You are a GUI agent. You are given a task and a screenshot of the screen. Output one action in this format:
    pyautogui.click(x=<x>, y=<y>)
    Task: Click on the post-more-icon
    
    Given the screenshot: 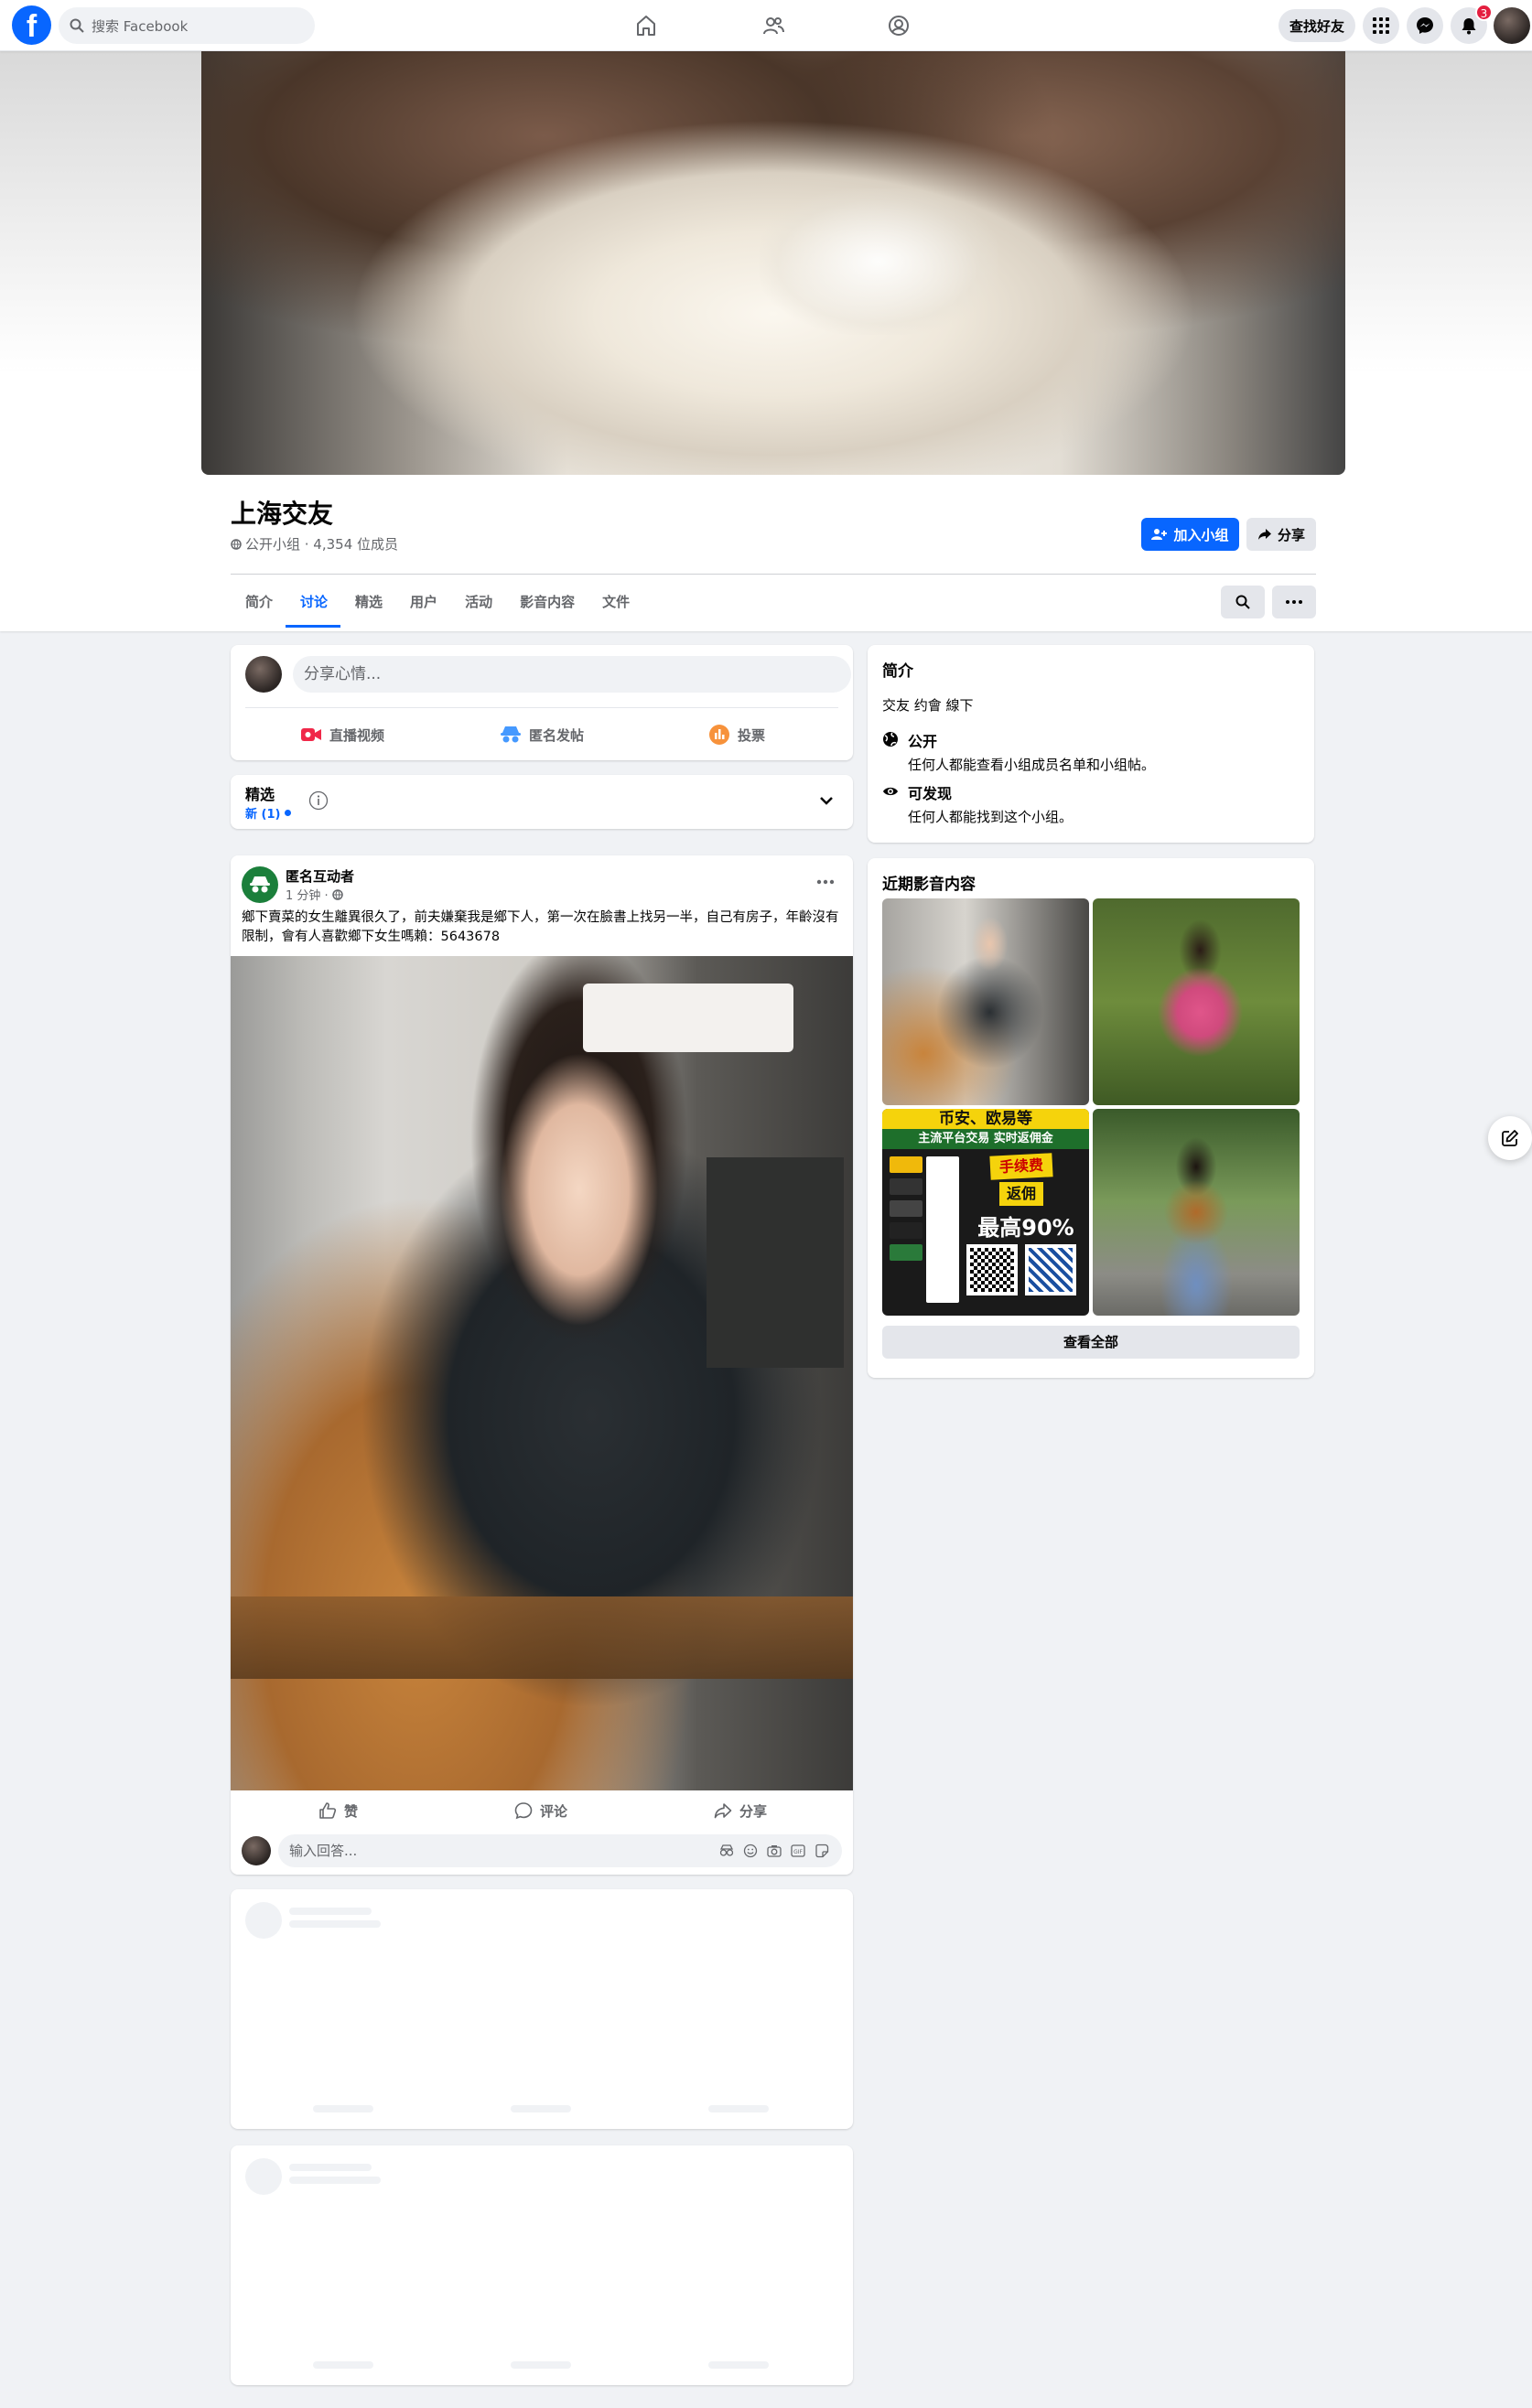 What is the action you would take?
    pyautogui.click(x=825, y=882)
    